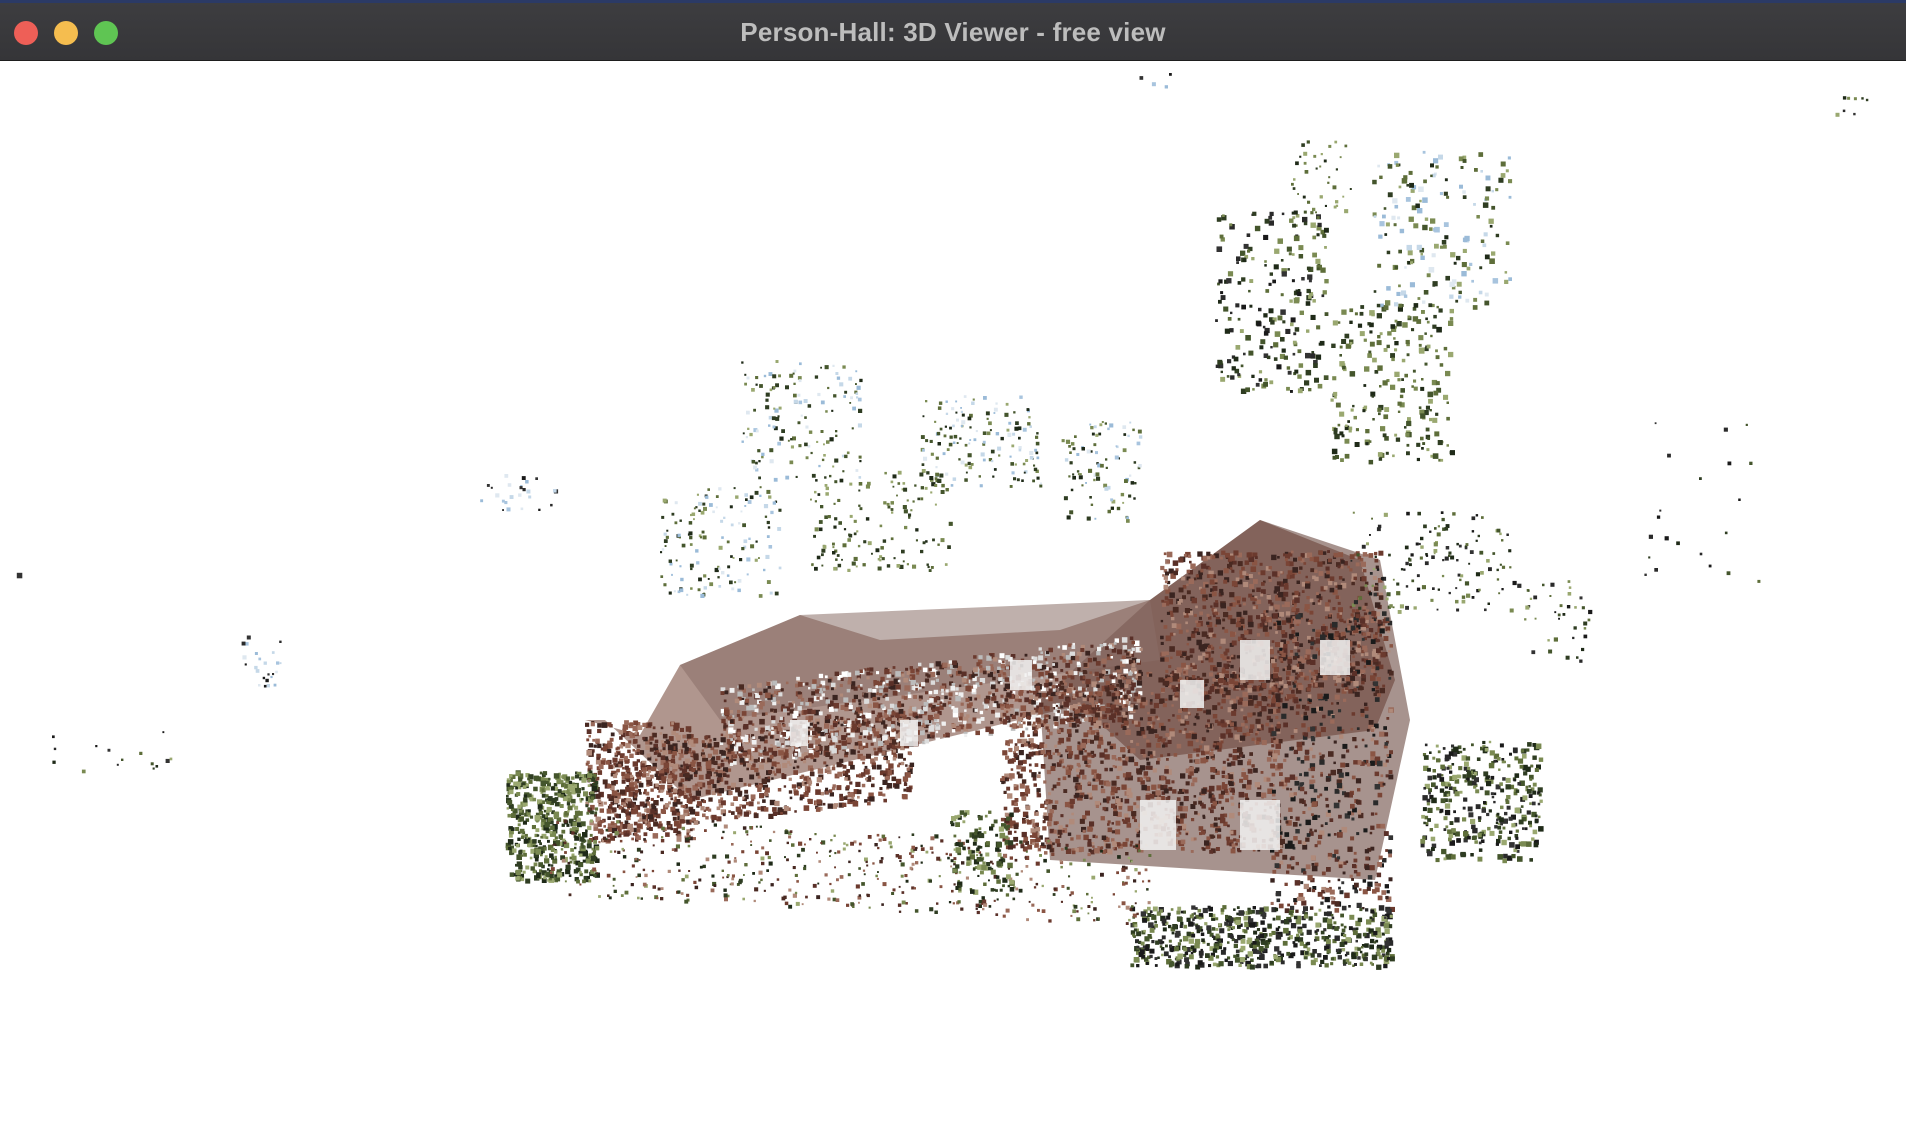  I want to click on ground-points-east, so click(1262, 937).